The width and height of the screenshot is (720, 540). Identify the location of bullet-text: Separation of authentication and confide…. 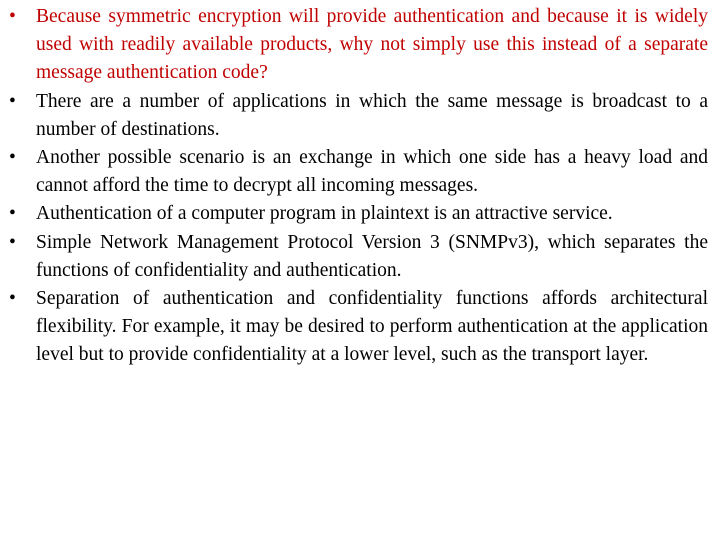
(372, 327).